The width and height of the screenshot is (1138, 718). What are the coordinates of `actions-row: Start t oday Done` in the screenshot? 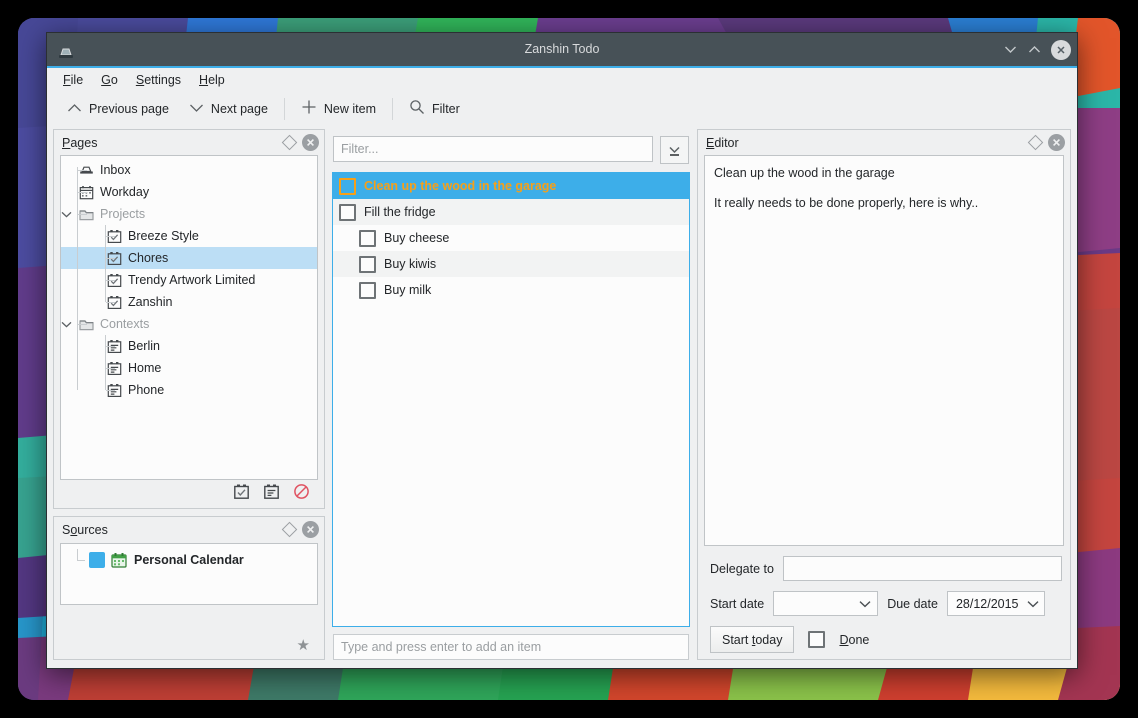 It's located at (886, 639).